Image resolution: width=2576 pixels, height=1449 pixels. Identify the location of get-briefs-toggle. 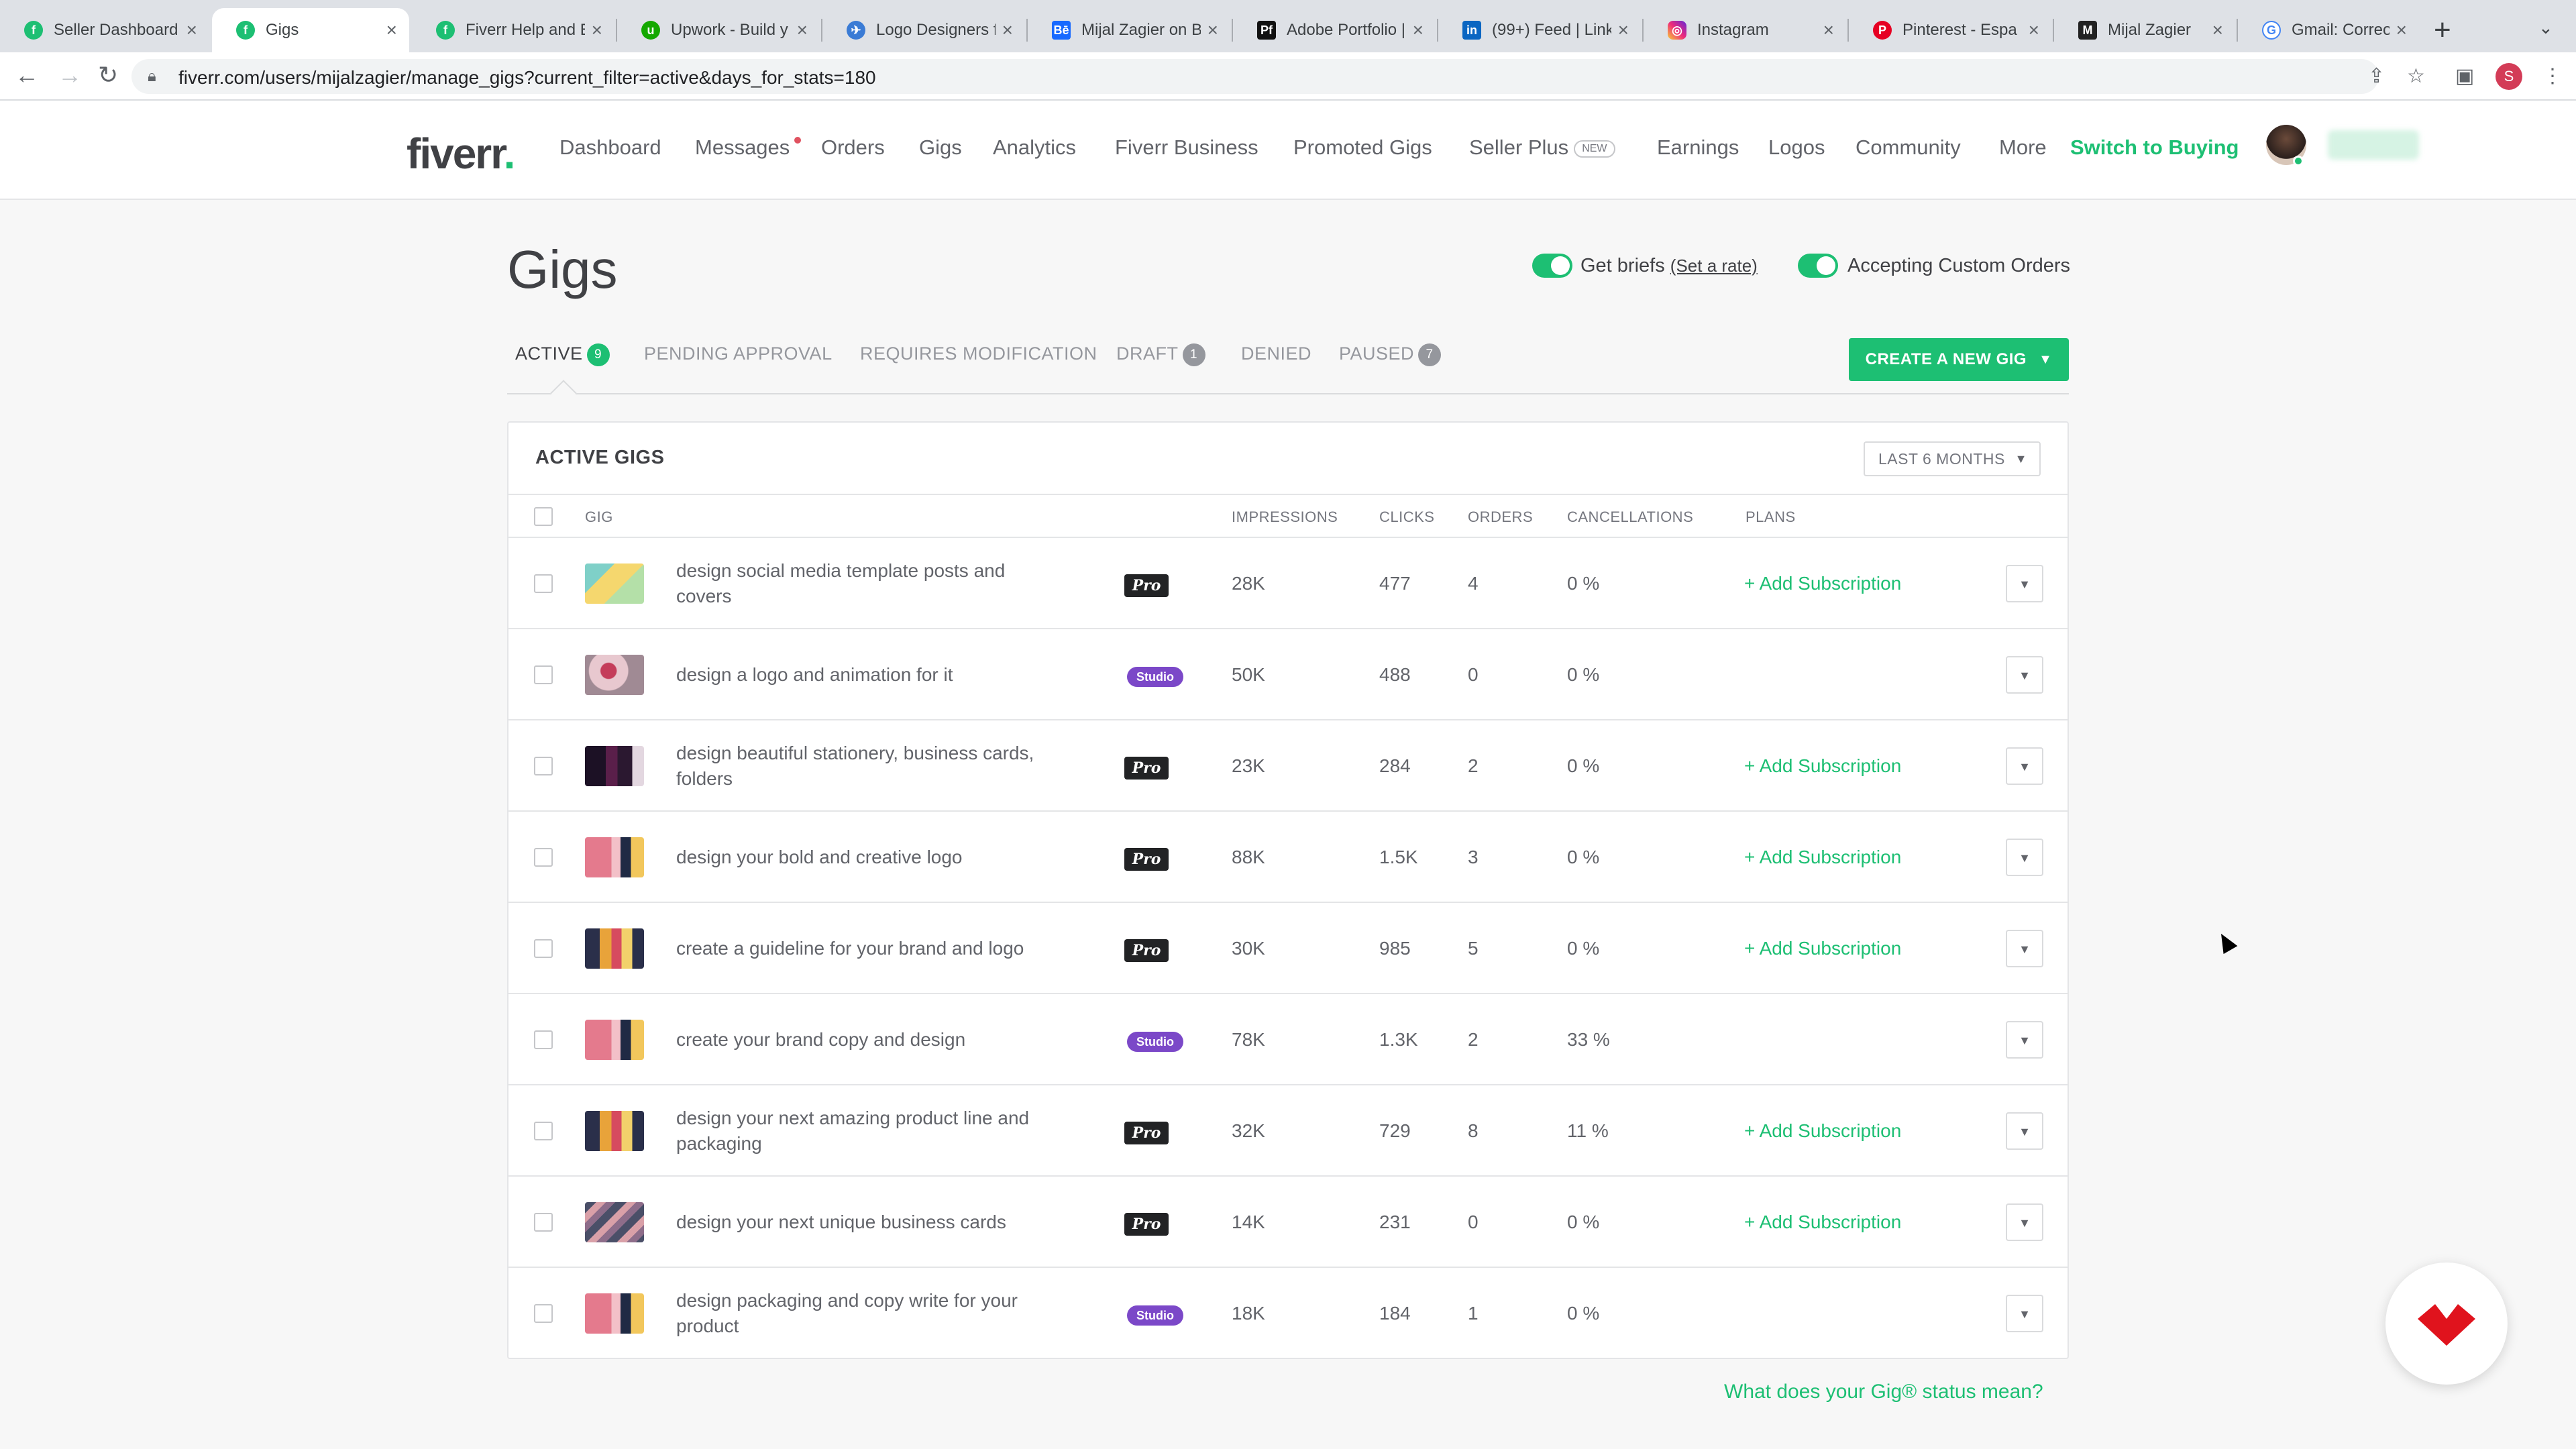
(1552, 266).